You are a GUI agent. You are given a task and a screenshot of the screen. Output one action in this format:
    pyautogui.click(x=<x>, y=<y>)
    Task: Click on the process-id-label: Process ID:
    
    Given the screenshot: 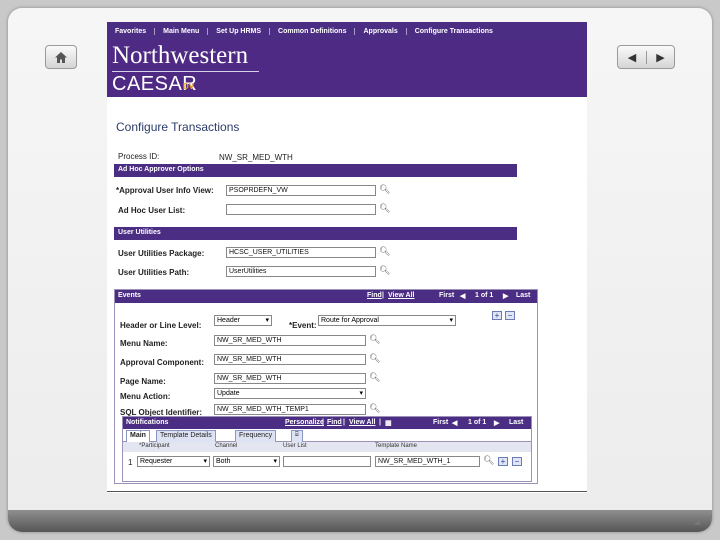 What is the action you would take?
    pyautogui.click(x=139, y=156)
    